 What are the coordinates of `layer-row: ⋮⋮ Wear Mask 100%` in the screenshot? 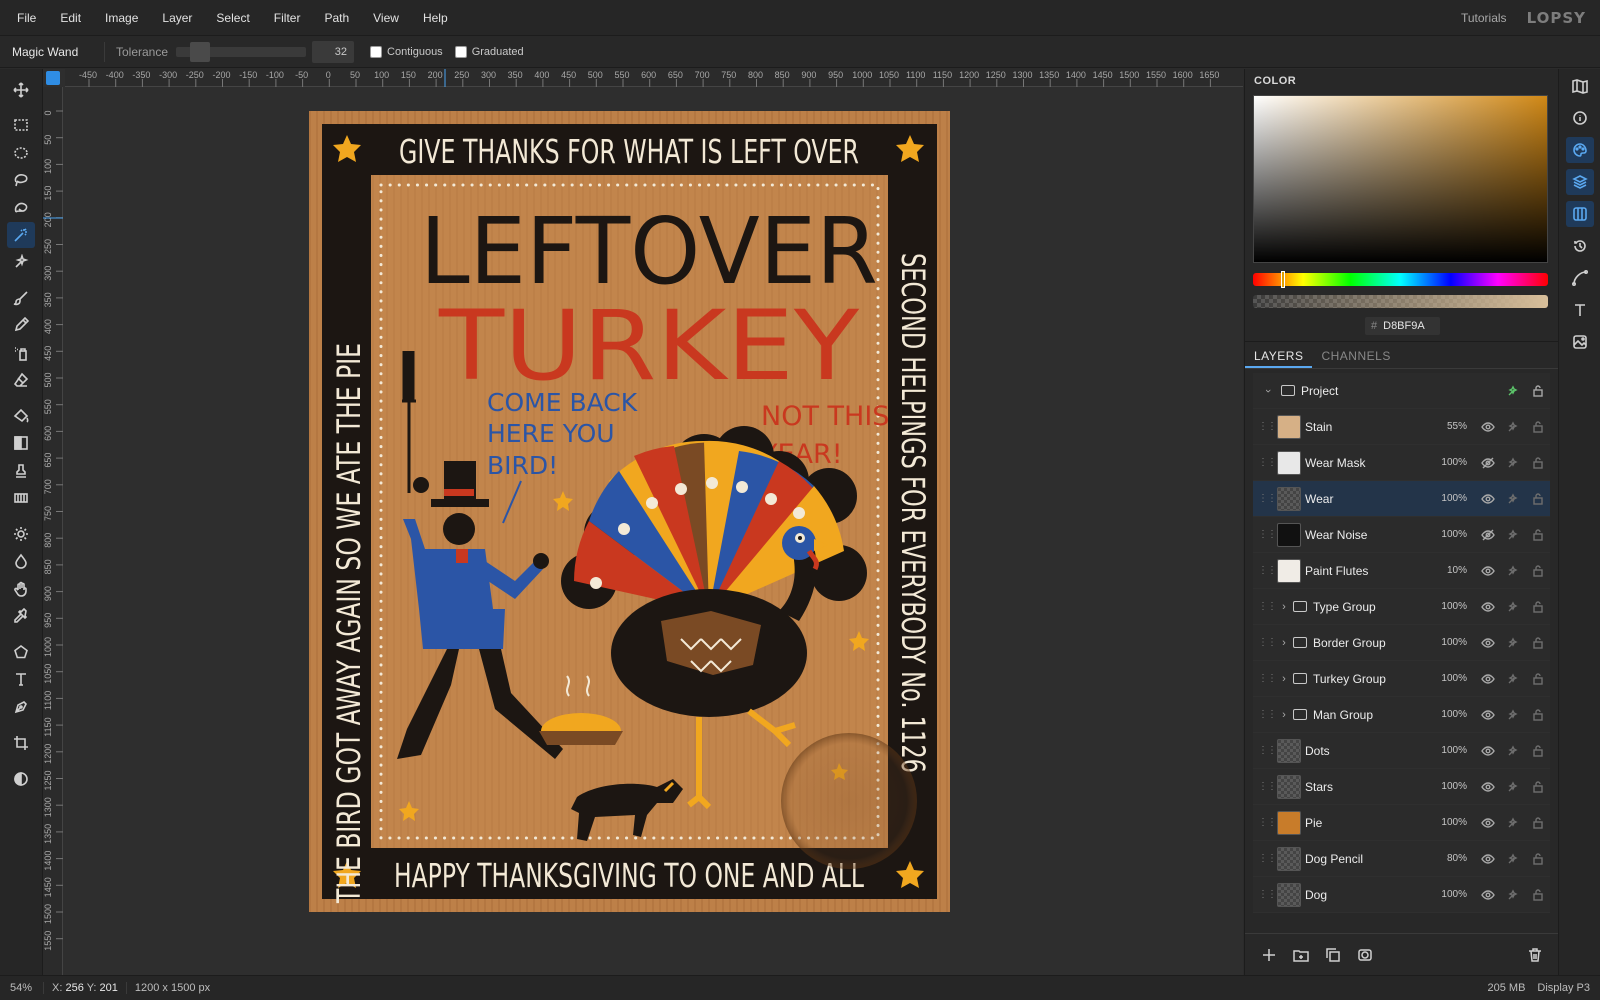 It's located at (1401, 463).